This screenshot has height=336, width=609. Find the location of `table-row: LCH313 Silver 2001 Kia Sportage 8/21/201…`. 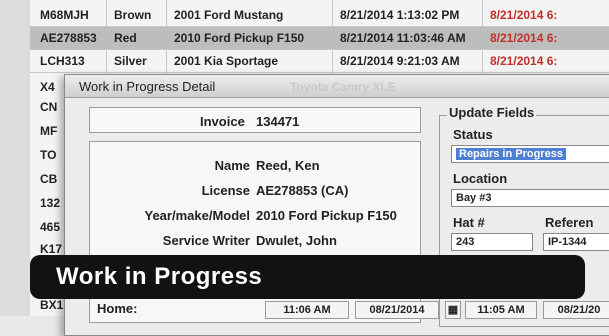

table-row: LCH313 Silver 2001 Kia Sportage 8/21/201… is located at coordinates (319, 61).